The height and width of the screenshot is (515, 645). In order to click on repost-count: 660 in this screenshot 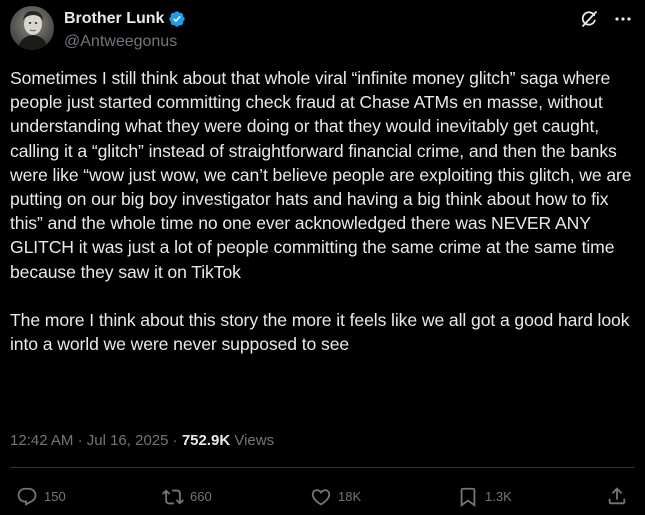, I will do `click(201, 496)`.